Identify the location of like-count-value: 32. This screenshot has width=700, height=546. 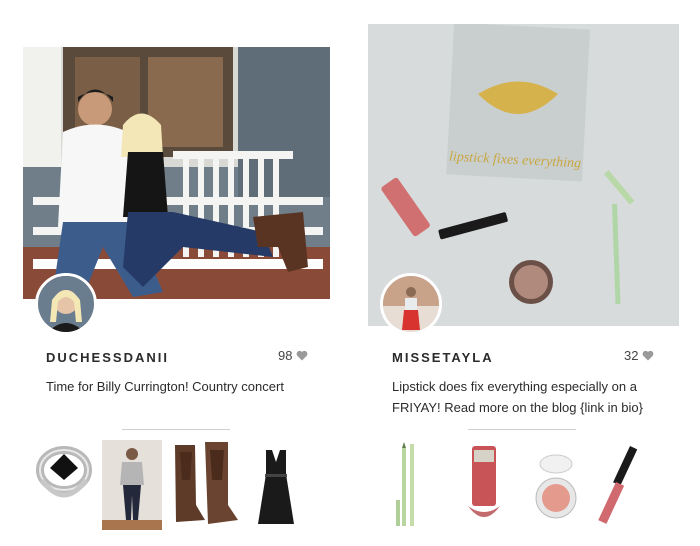
(631, 355).